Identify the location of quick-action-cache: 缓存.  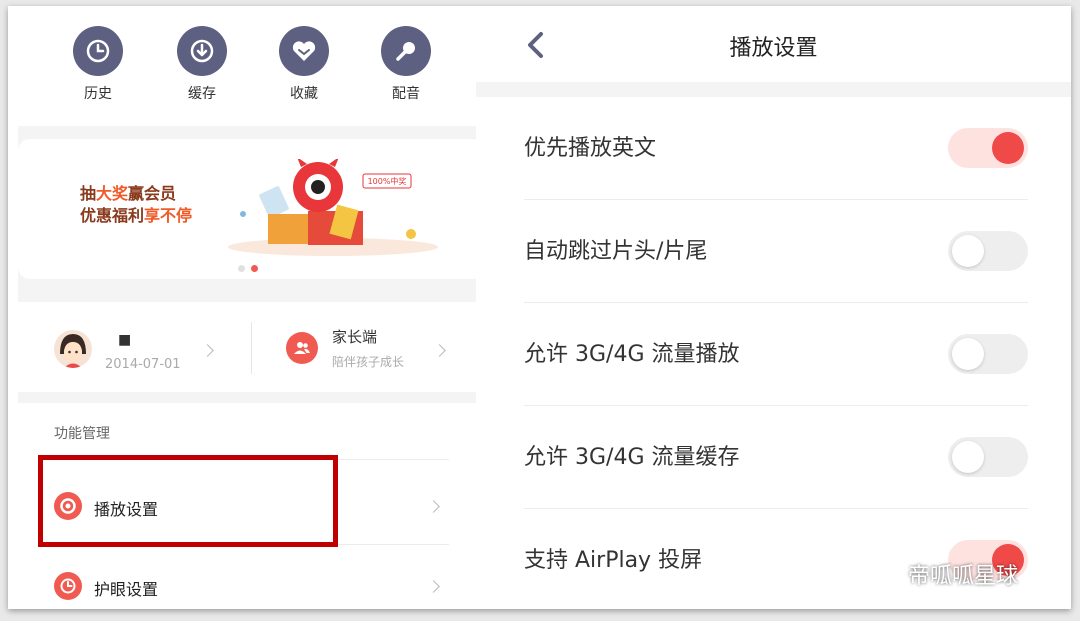
(202, 64).